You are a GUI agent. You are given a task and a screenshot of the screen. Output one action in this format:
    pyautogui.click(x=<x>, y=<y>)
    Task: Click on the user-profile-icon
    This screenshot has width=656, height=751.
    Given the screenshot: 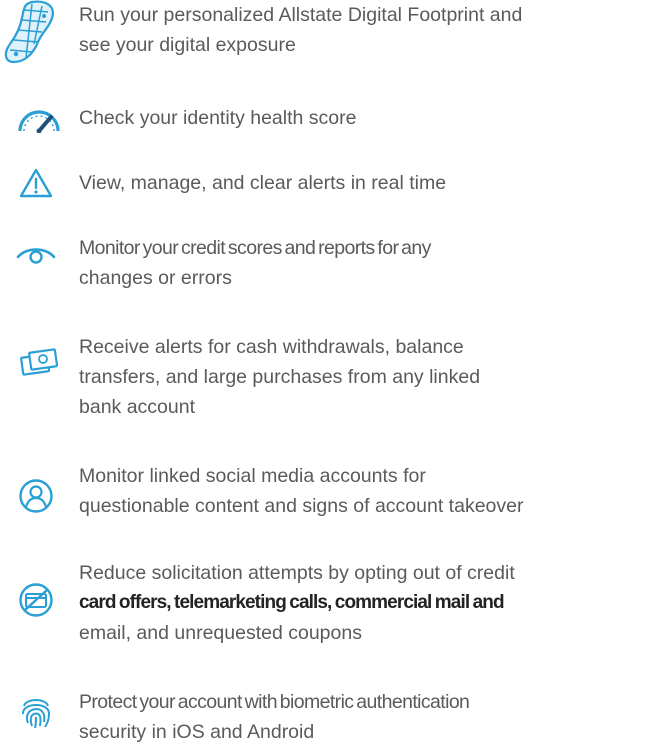 What is the action you would take?
    pyautogui.click(x=33, y=487)
    